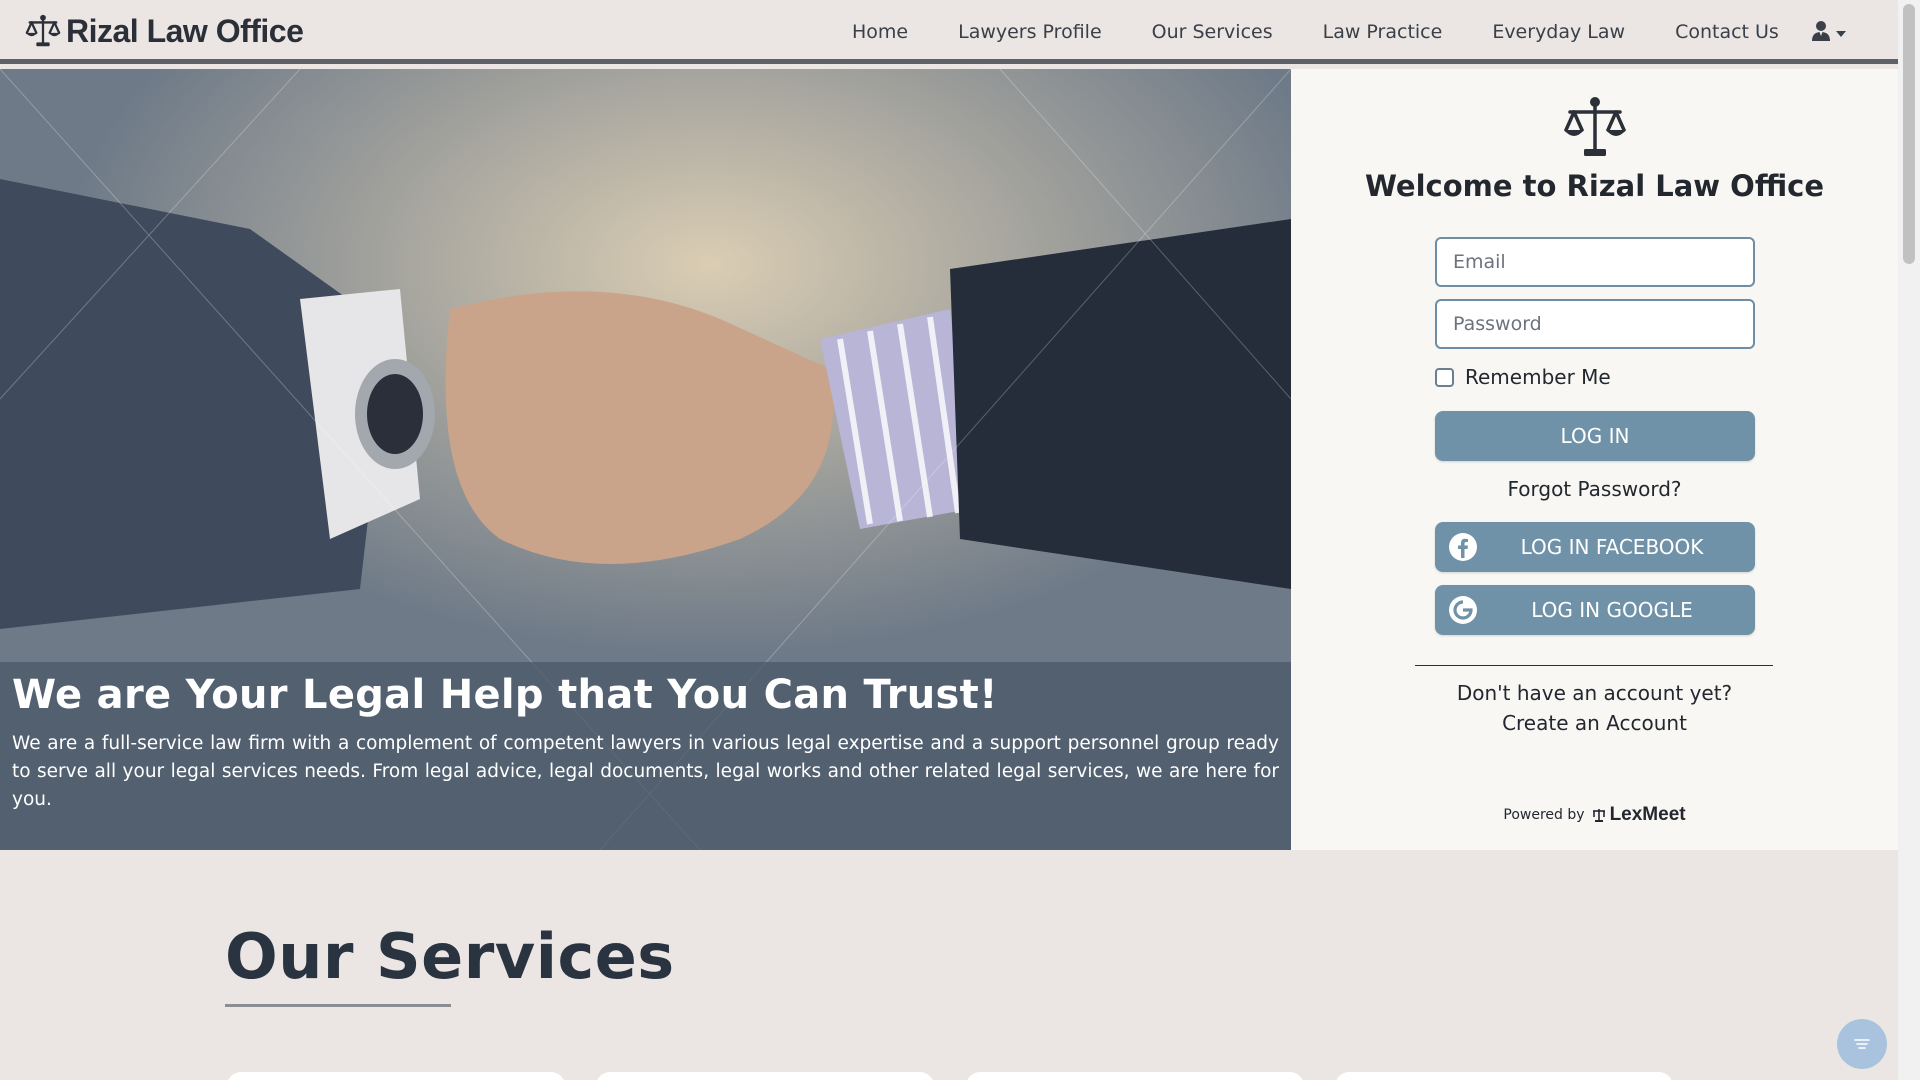  What do you see at coordinates (1841, 33) in the screenshot?
I see `chevron-down-icon` at bounding box center [1841, 33].